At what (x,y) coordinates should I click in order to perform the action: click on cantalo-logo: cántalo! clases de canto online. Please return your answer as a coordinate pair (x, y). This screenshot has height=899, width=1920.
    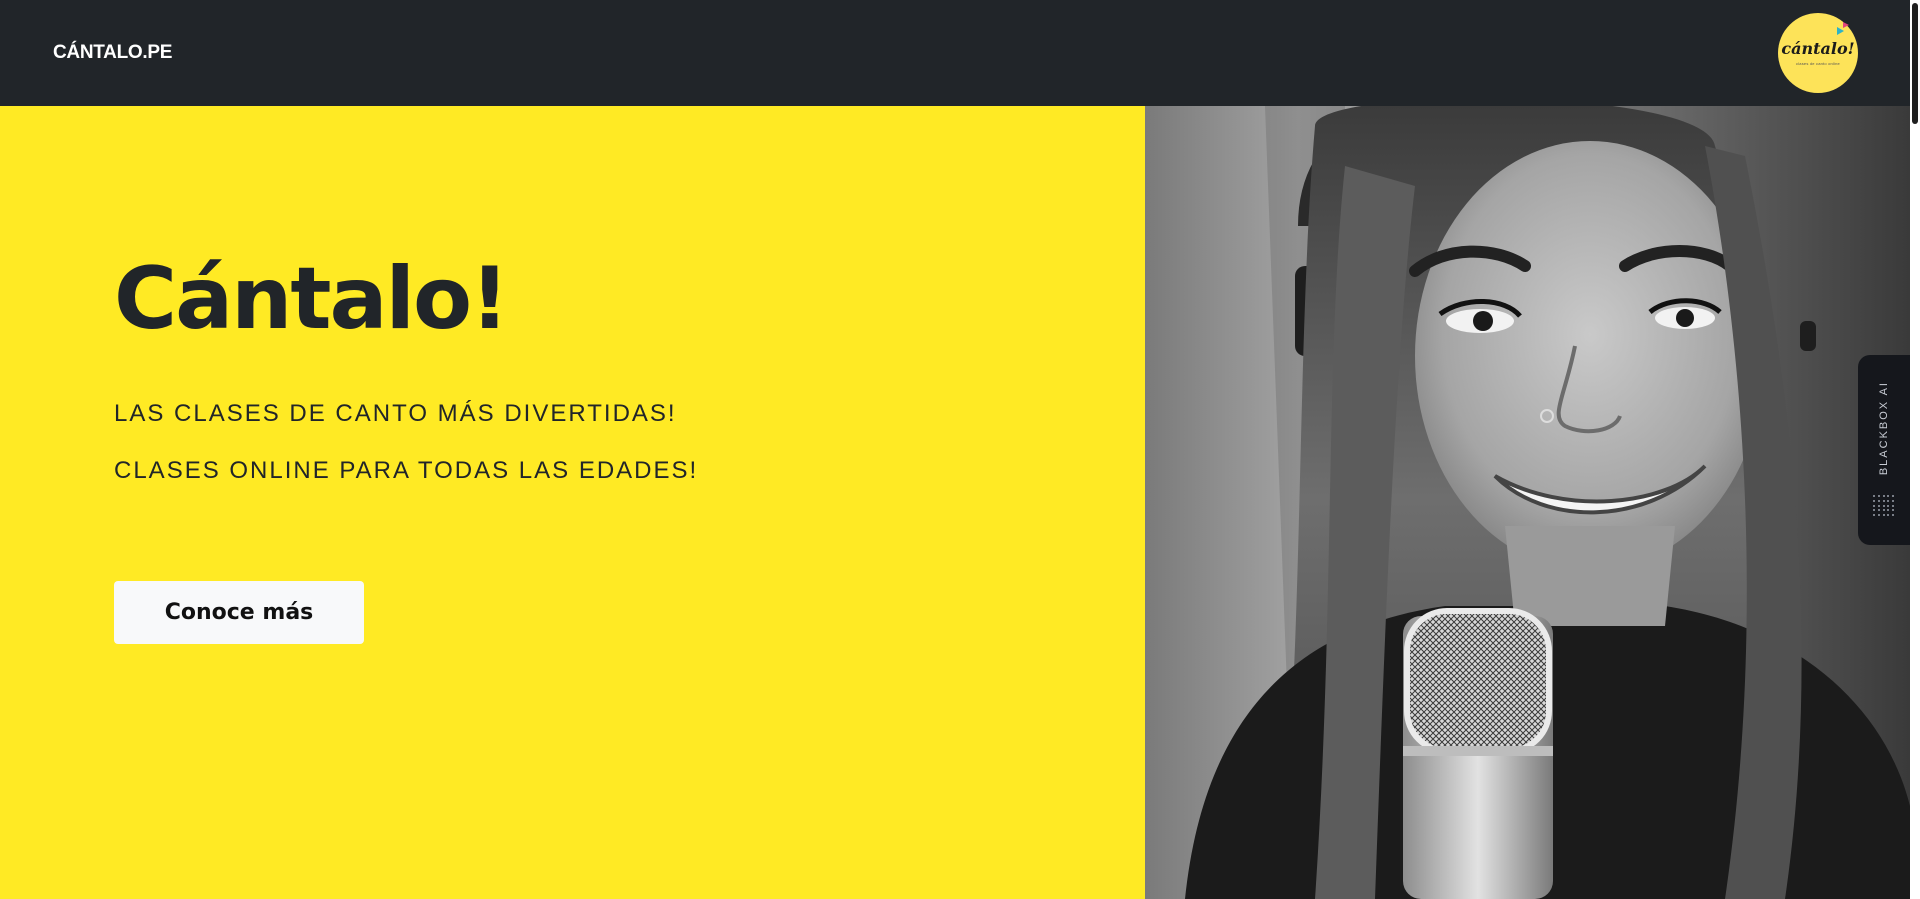
    Looking at the image, I should click on (1818, 53).